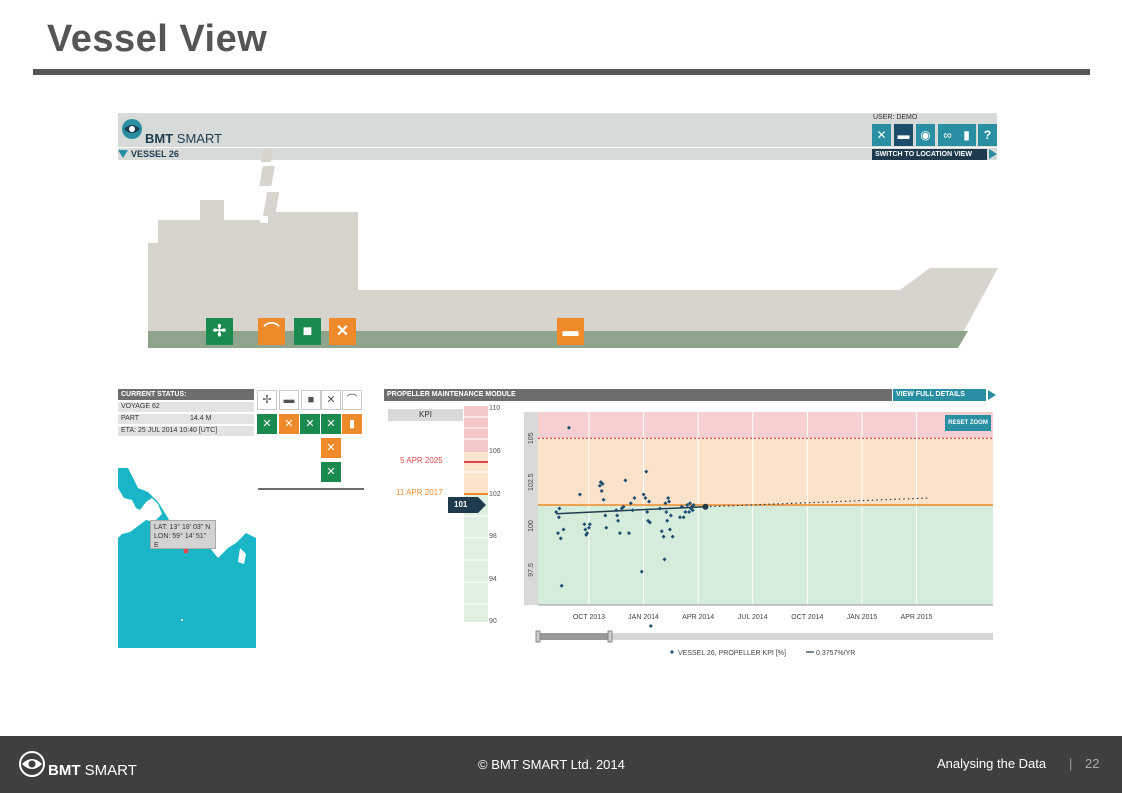 This screenshot has height=793, width=1122. What do you see at coordinates (311, 400) in the screenshot?
I see `engine-status-icon: ■` at bounding box center [311, 400].